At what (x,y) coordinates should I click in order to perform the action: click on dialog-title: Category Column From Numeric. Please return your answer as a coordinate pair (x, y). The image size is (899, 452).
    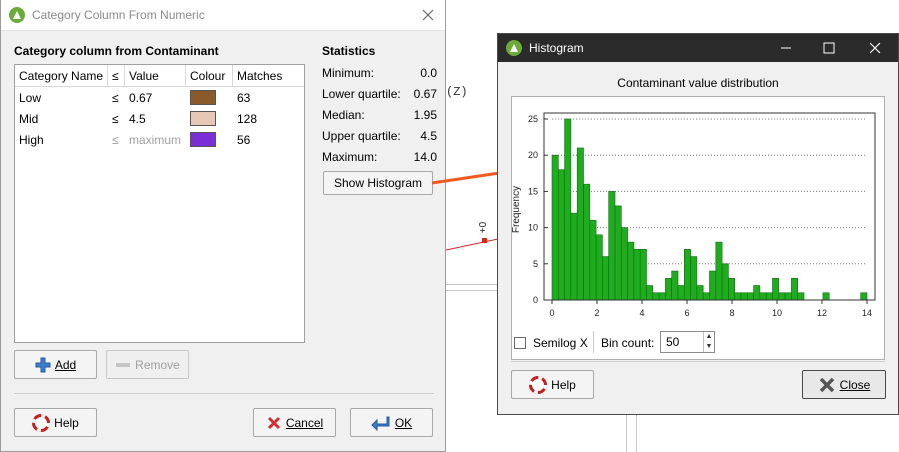
    Looking at the image, I should click on (118, 15).